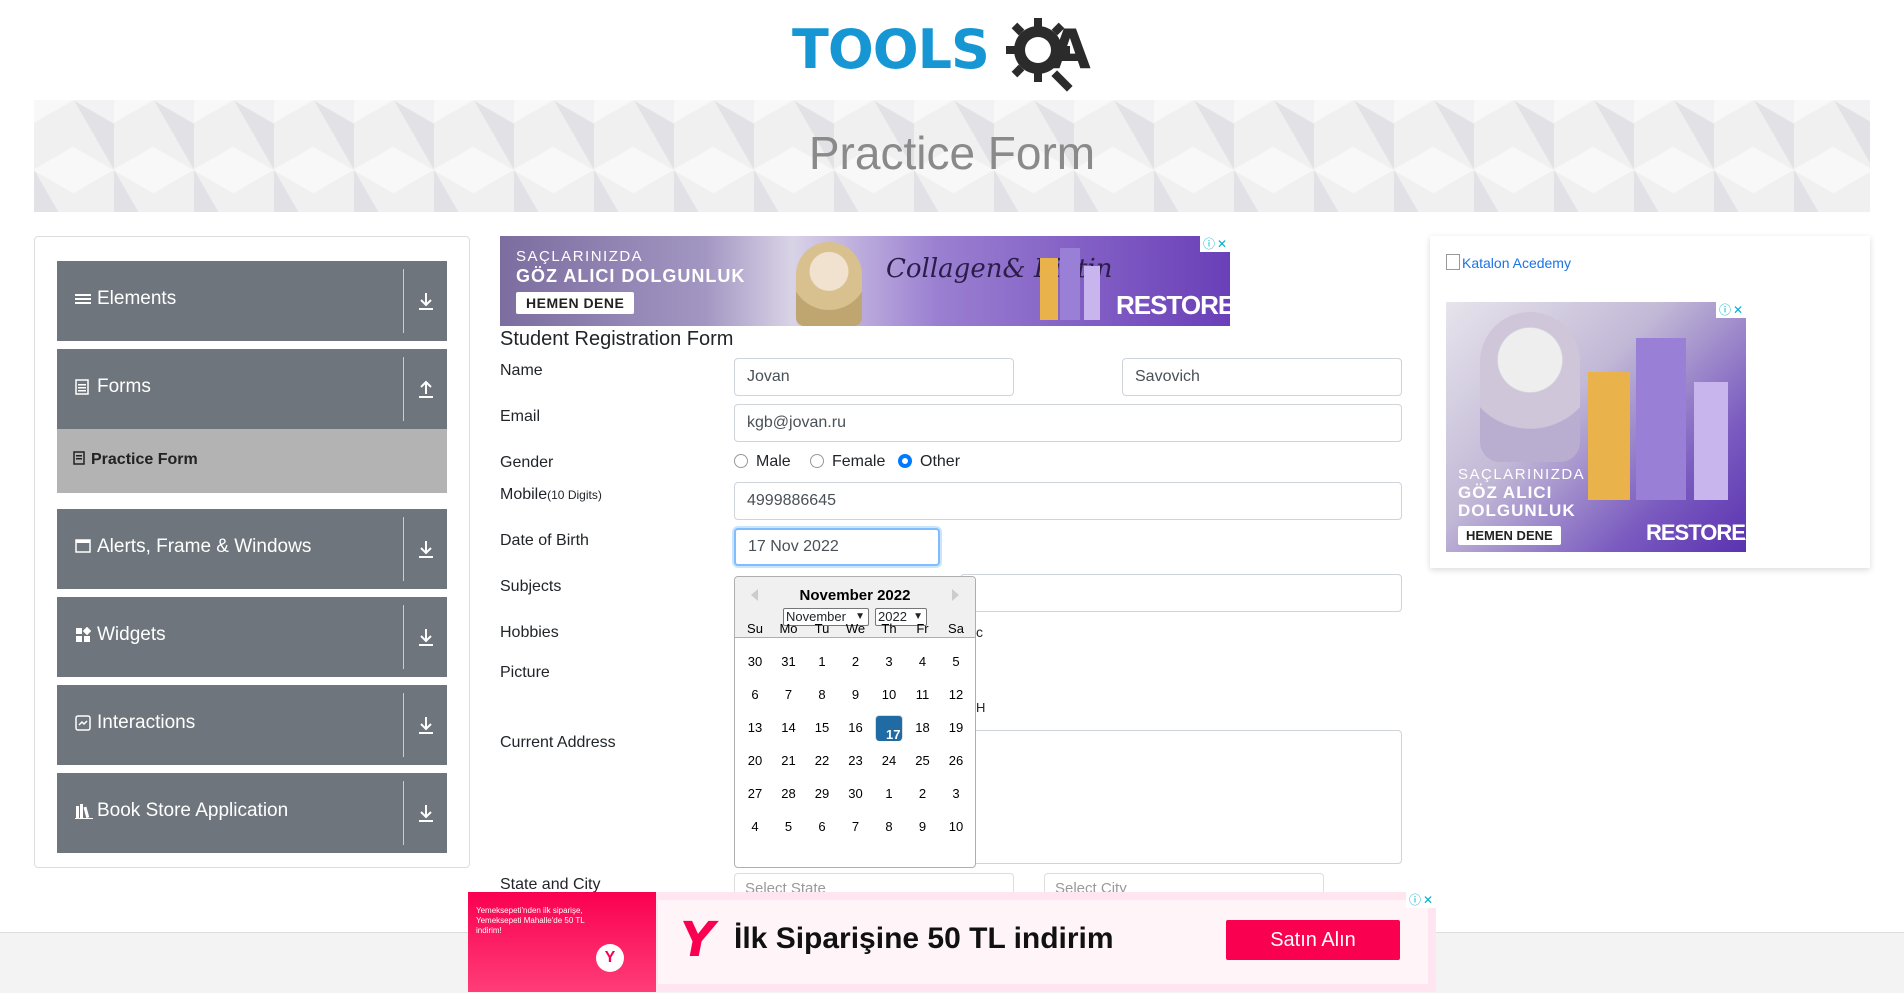 This screenshot has height=993, width=1904. Describe the element at coordinates (1313, 940) in the screenshot. I see `buy-button: Satın Alın` at that location.